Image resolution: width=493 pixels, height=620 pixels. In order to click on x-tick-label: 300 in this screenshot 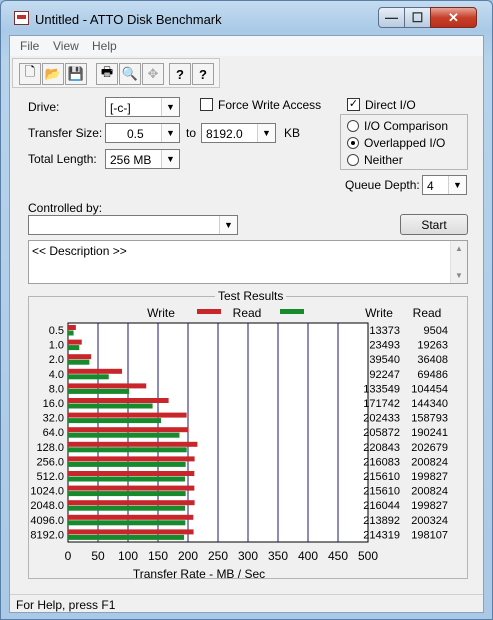, I will do `click(248, 556)`.